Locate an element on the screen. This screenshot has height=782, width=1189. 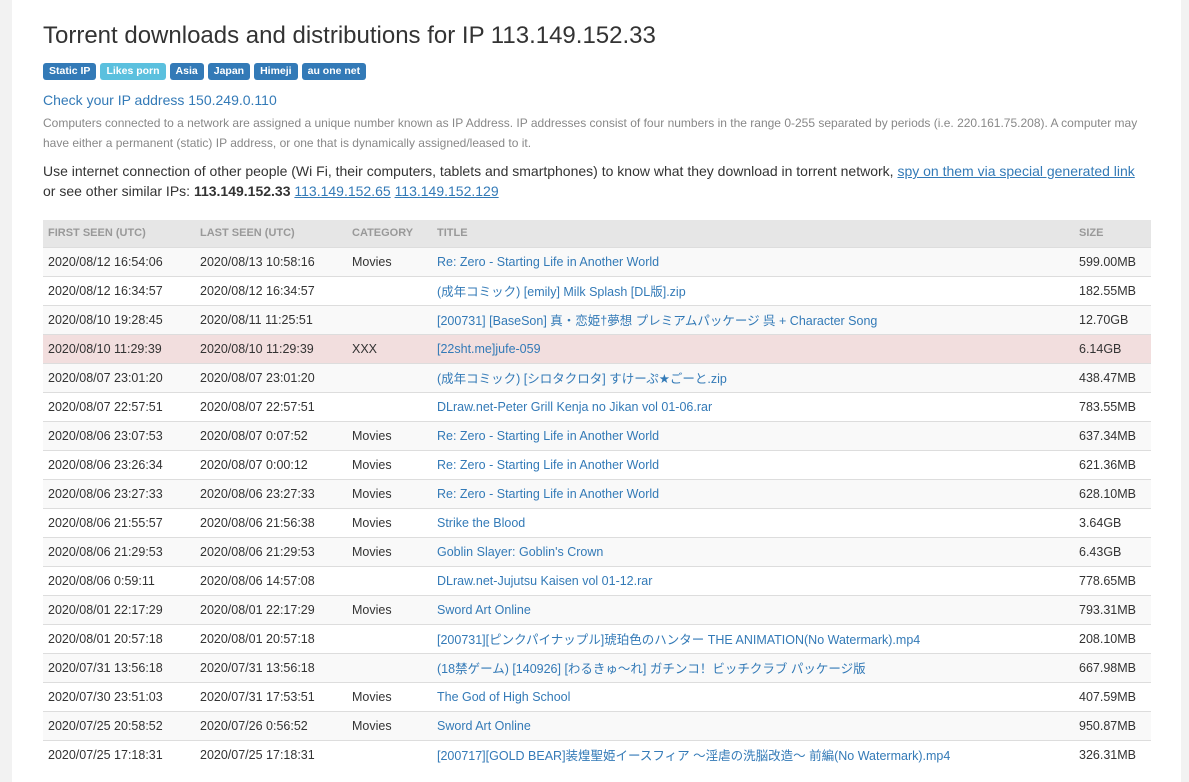
size-cell: 793.31MB is located at coordinates (1112, 609).